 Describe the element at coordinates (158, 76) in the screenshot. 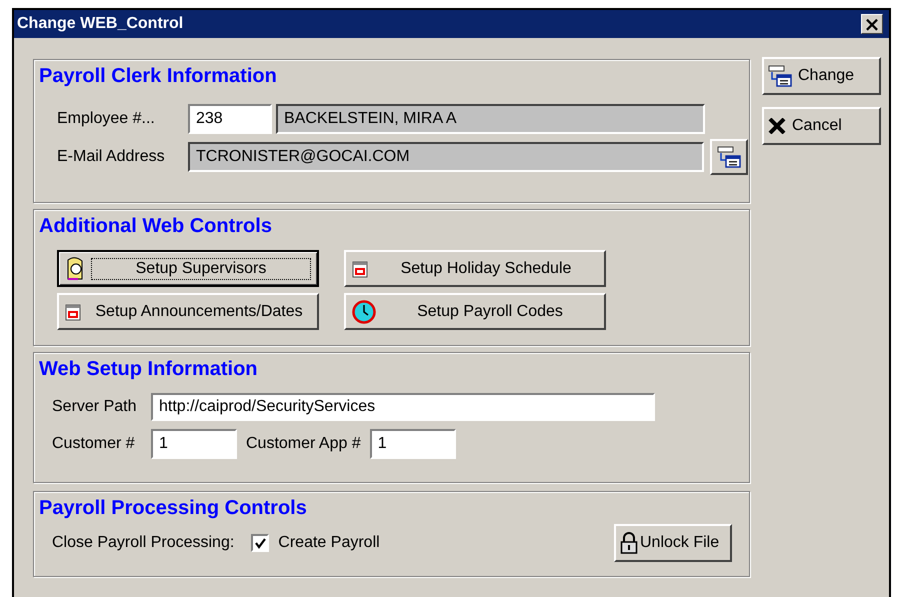

I see `section-heading: Payroll Clerk Information` at that location.